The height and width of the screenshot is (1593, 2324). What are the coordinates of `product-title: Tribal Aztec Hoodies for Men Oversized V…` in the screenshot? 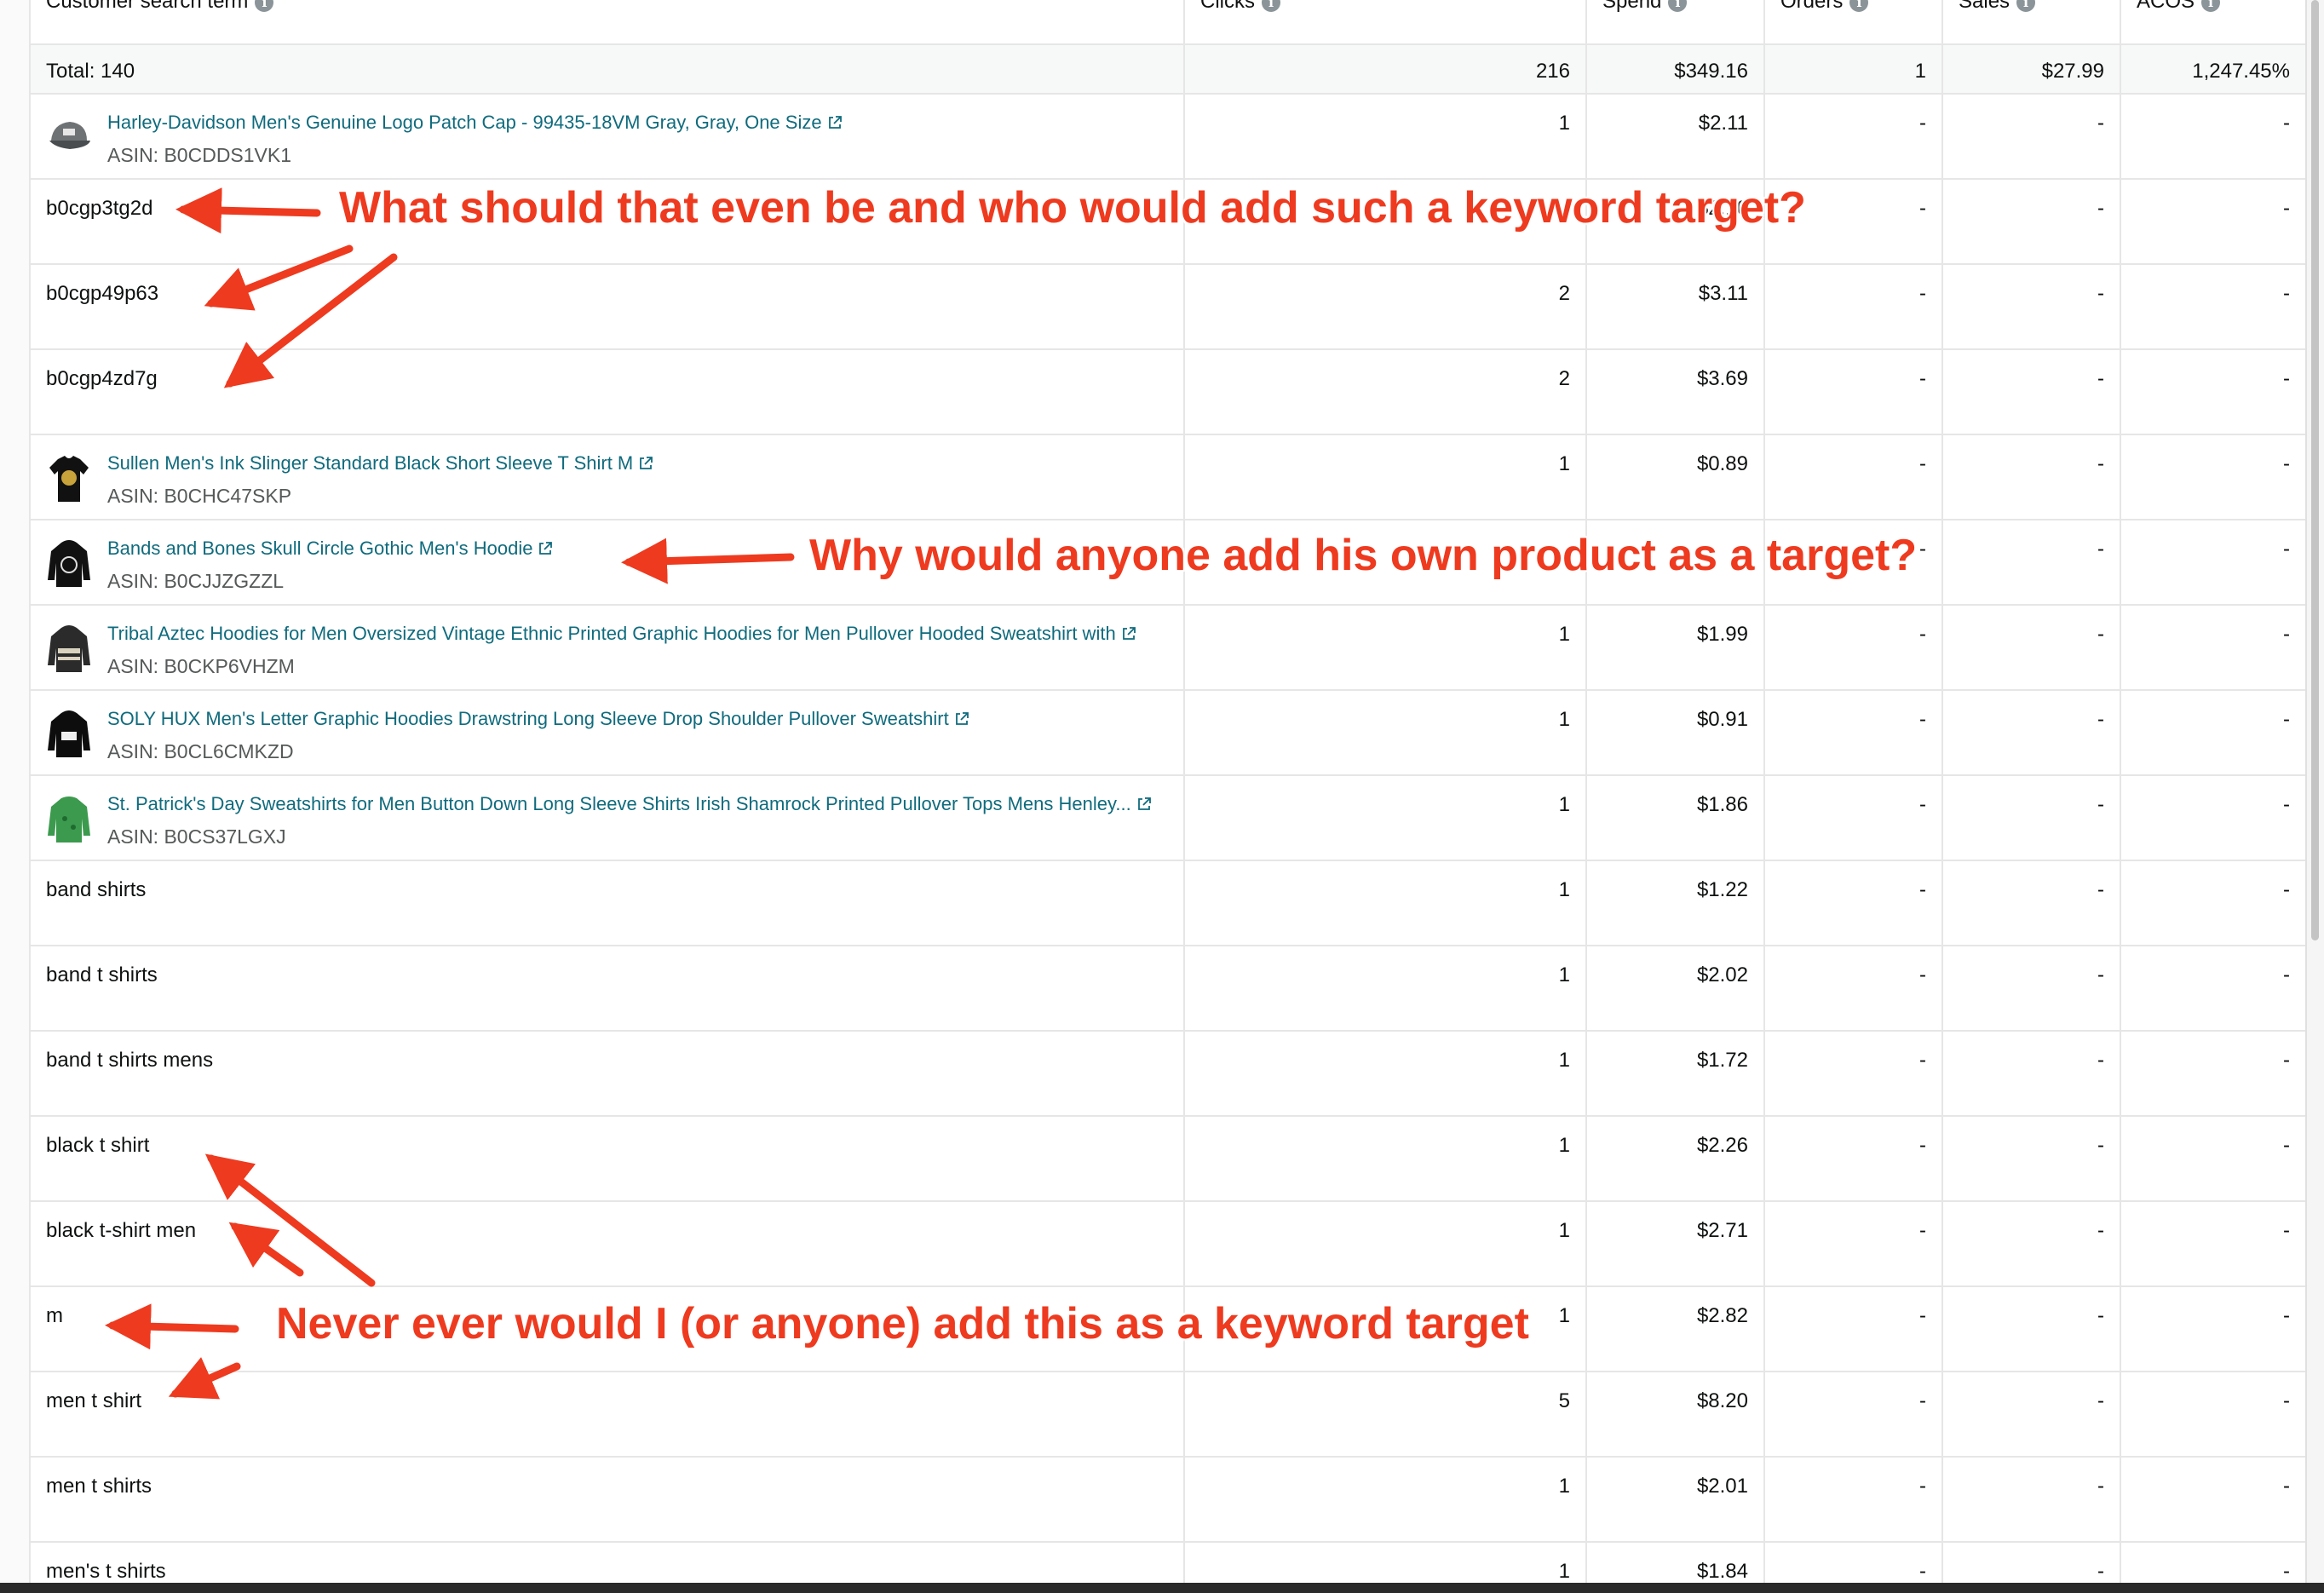 It's located at (611, 633).